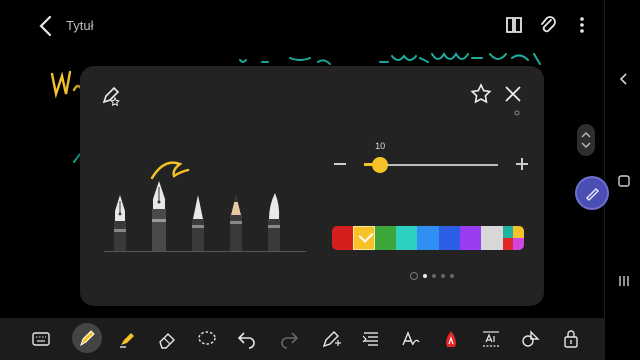 Image resolution: width=640 pixels, height=360 pixels. What do you see at coordinates (481, 94) in the screenshot?
I see `favorite-star-icon` at bounding box center [481, 94].